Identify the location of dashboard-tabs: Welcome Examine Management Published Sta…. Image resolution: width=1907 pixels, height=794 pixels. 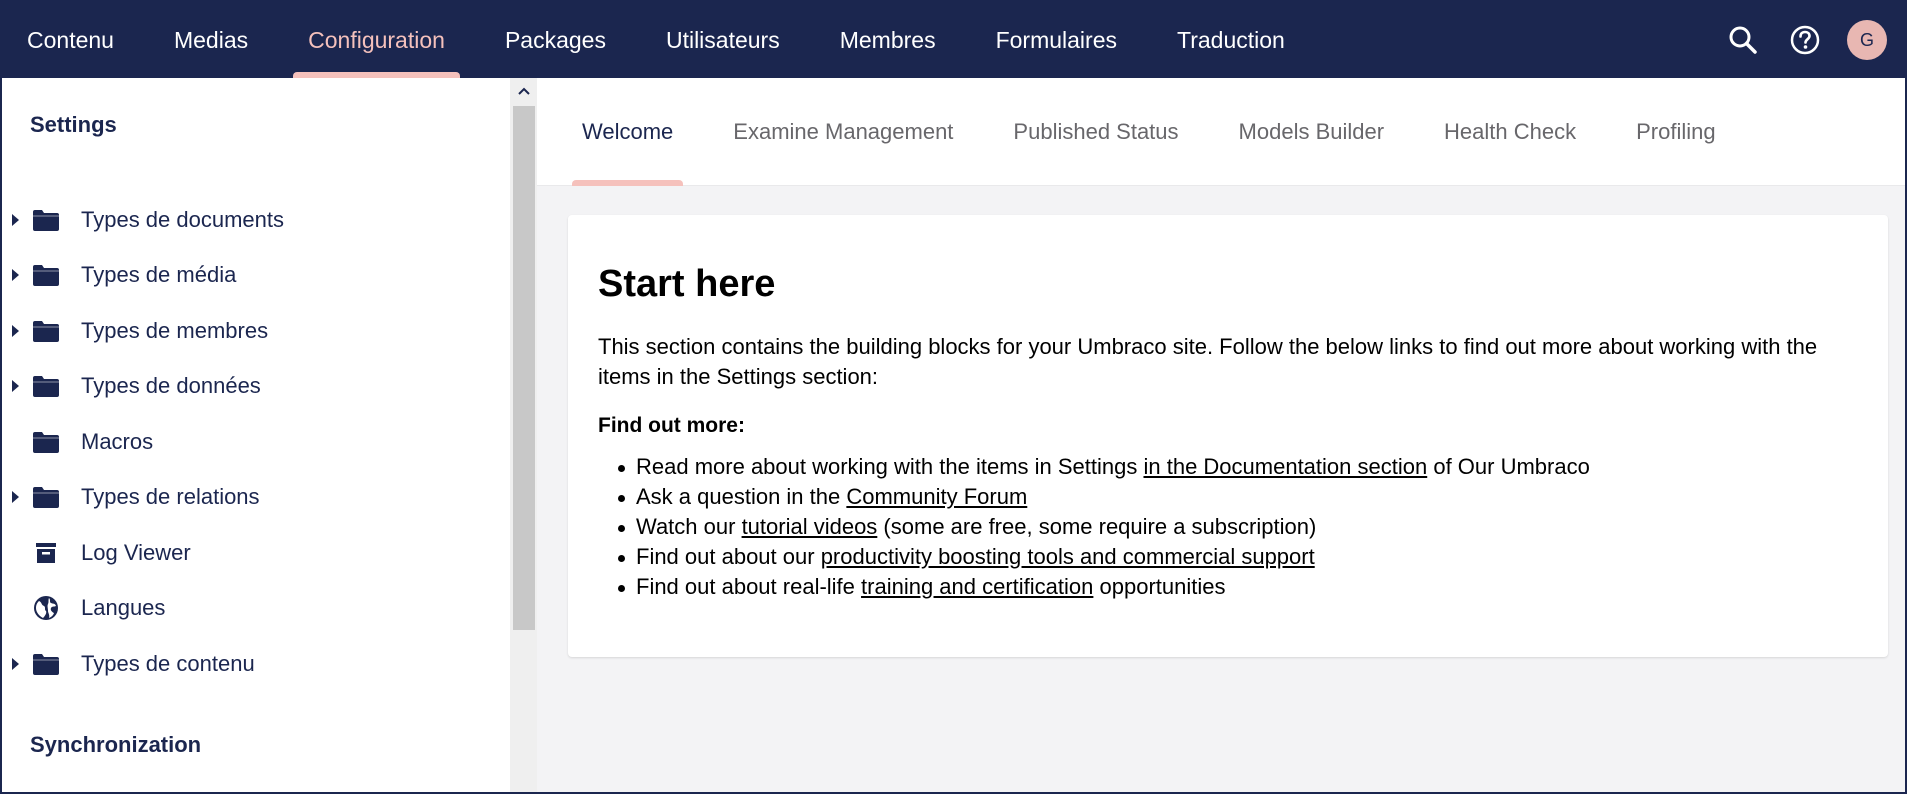
(1221, 132).